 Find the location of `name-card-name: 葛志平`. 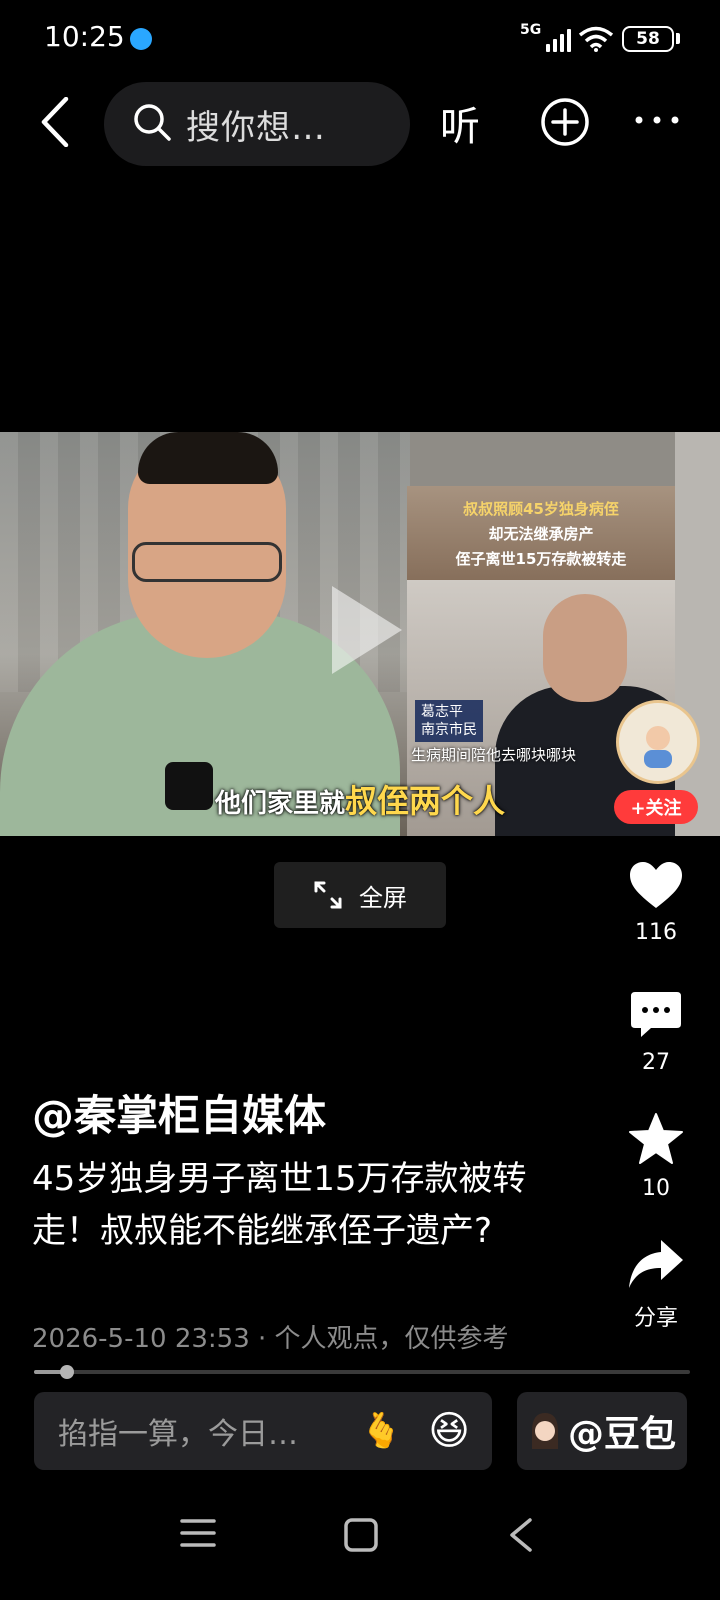

name-card-name: 葛志平 is located at coordinates (442, 712).